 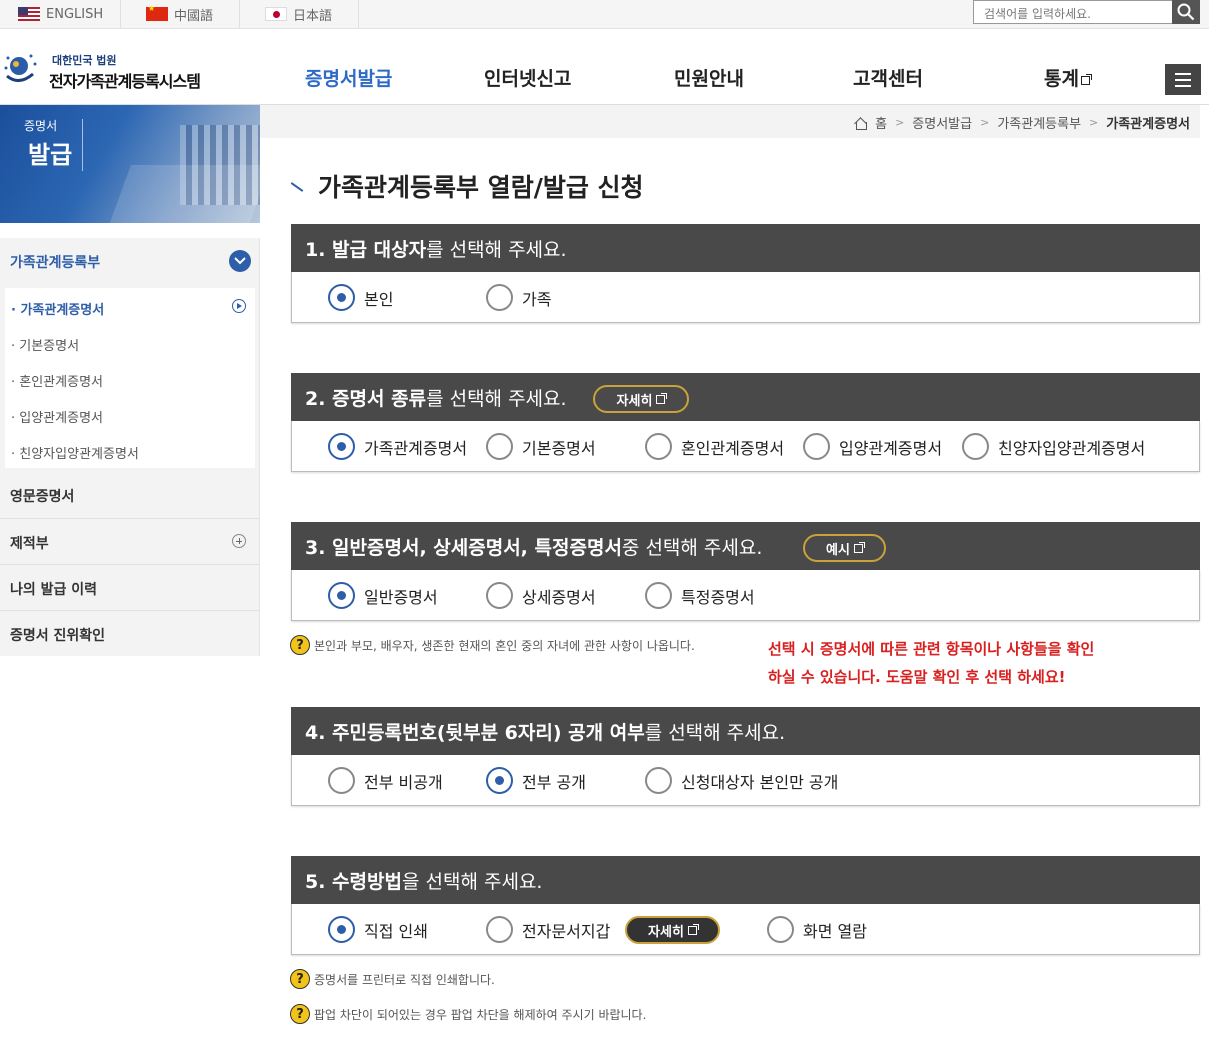 I want to click on radio-adoption-cert: 입양관계증명서, so click(x=872, y=446).